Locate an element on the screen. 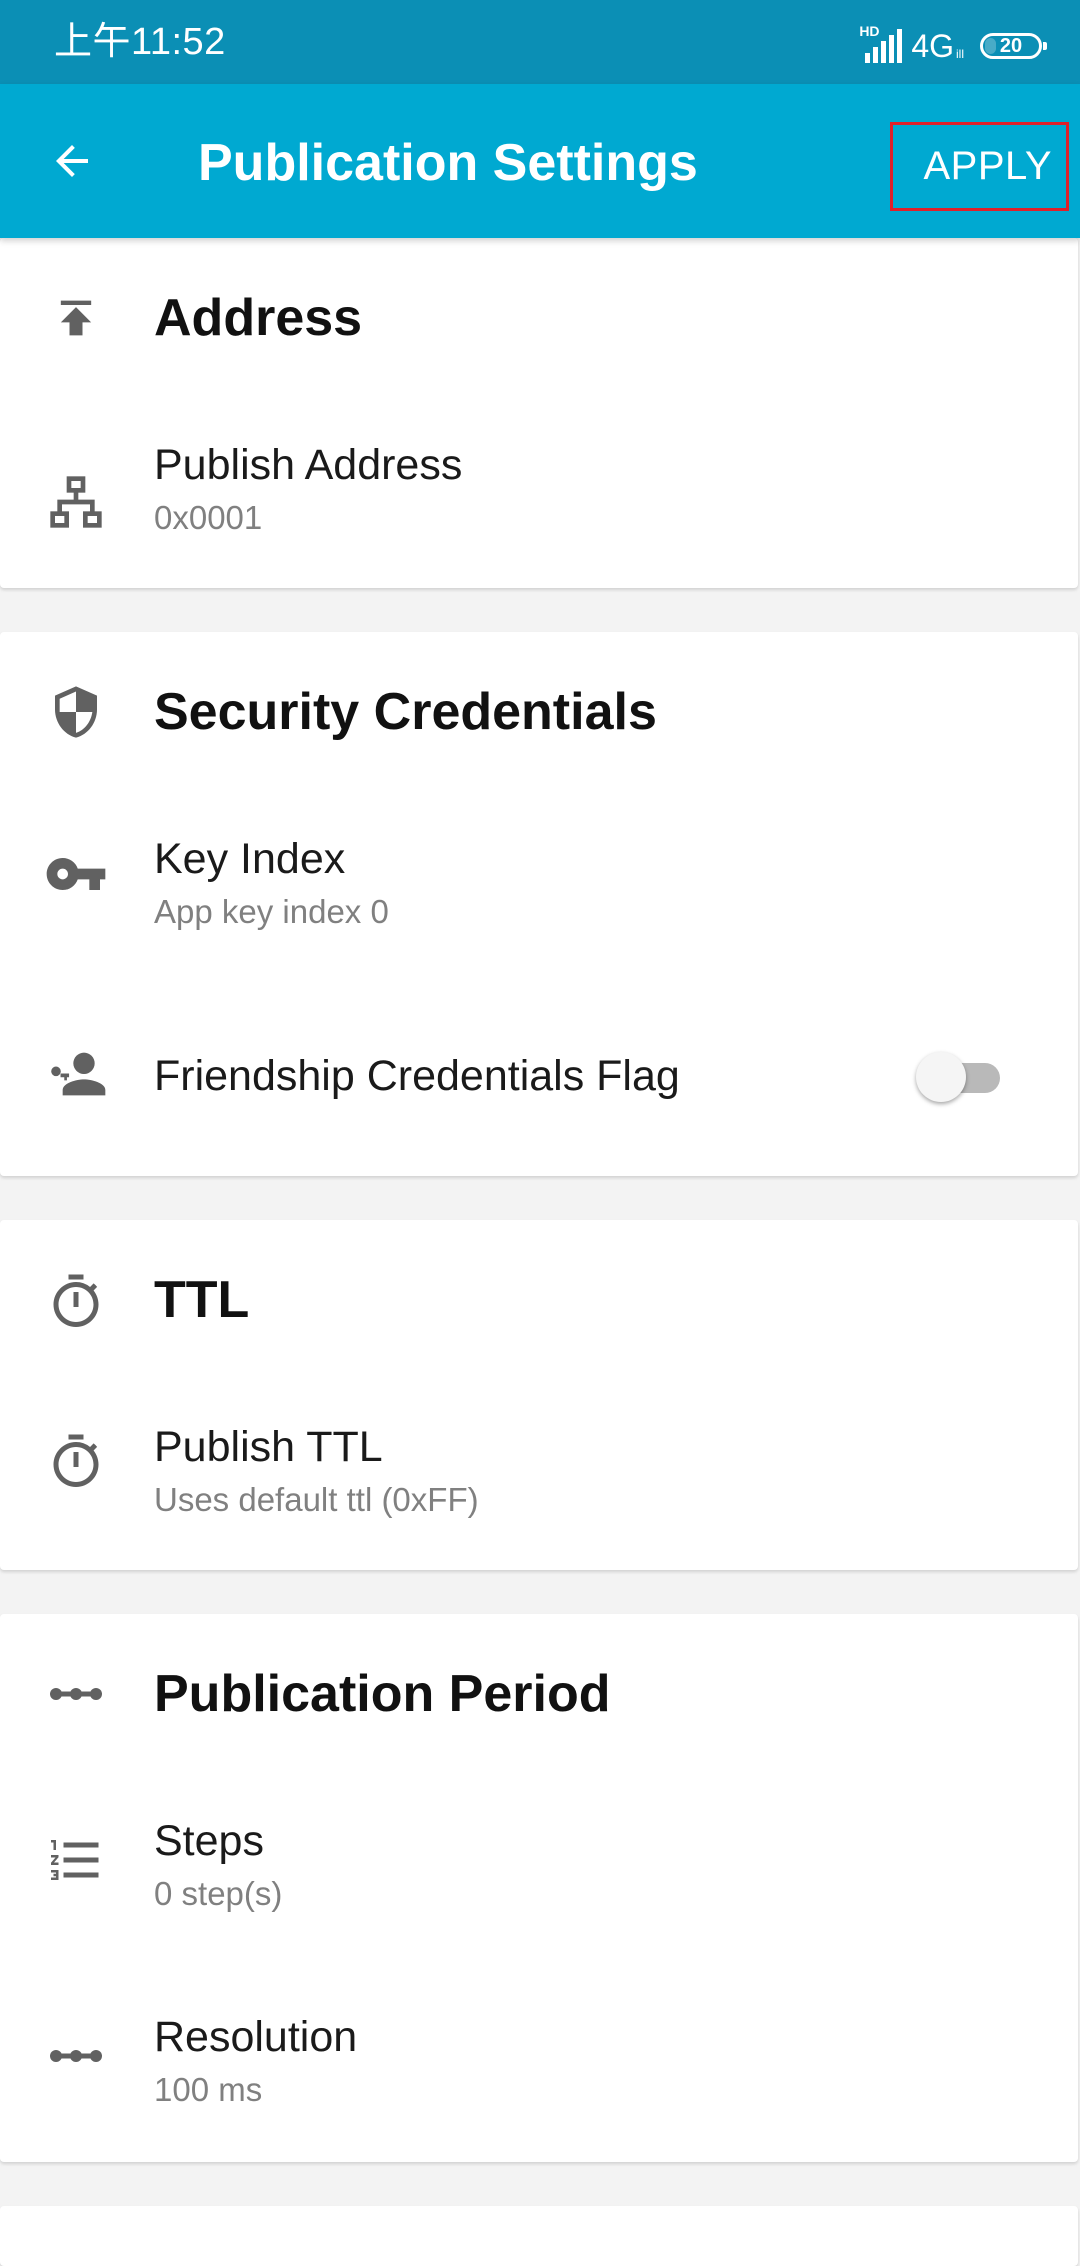  publish-ttl-label: Publish TTL is located at coordinates (268, 1447).